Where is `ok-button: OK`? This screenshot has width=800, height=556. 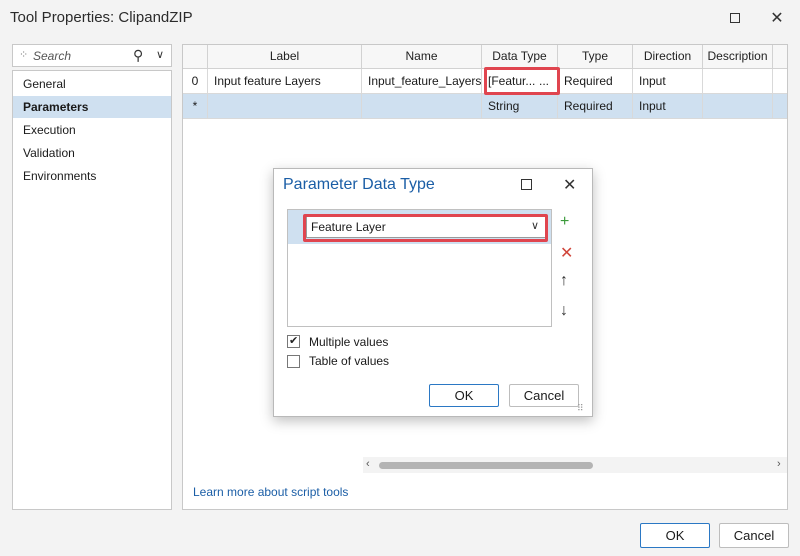
ok-button: OK is located at coordinates (675, 535).